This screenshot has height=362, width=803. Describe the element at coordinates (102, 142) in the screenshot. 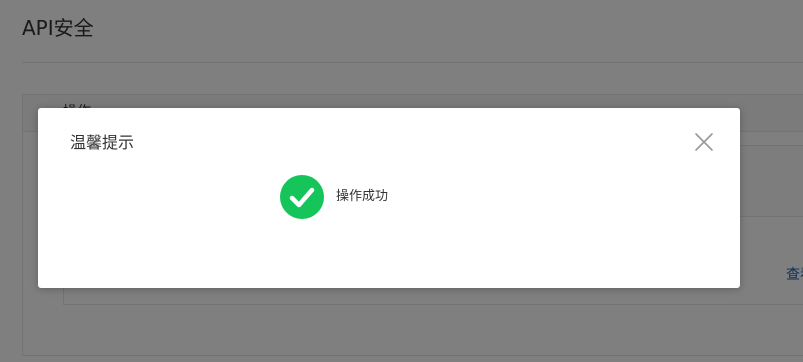

I see `dialog-title: 温馨提示` at that location.